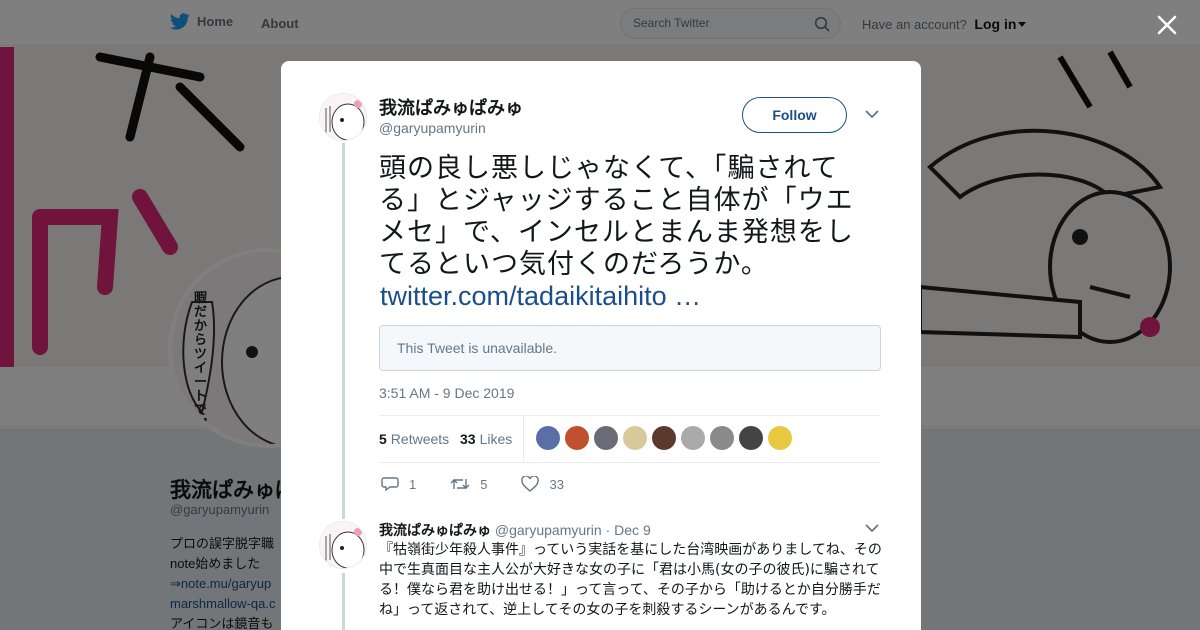  I want to click on likes-stat: 33 Likes, so click(486, 439).